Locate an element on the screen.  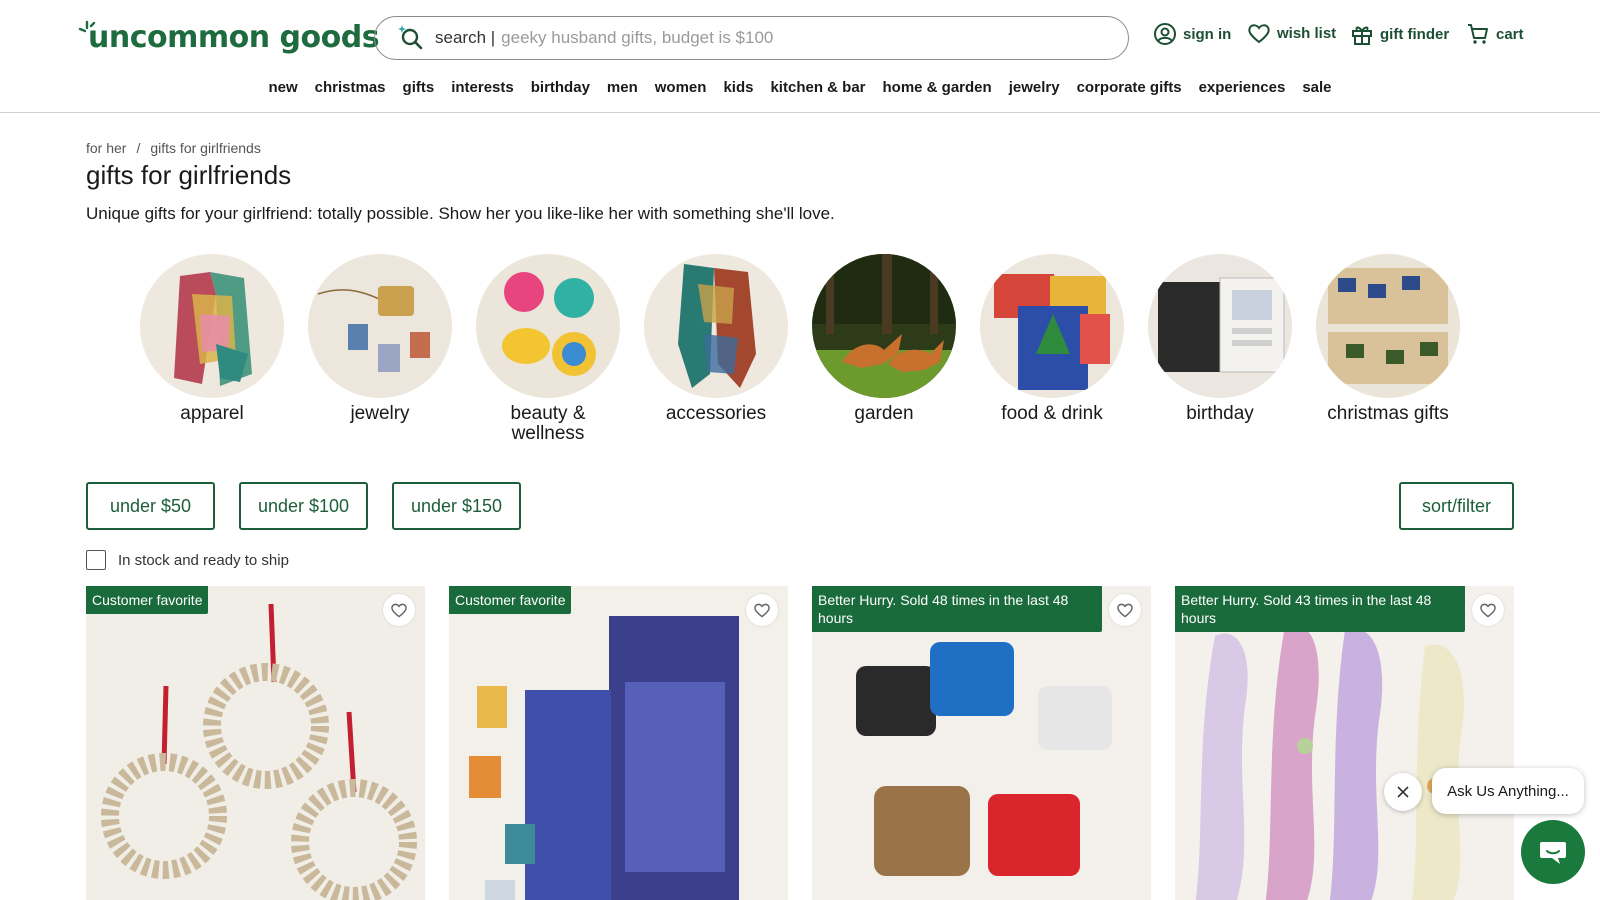
brand-logo: uncommon goods is located at coordinates (229, 38).